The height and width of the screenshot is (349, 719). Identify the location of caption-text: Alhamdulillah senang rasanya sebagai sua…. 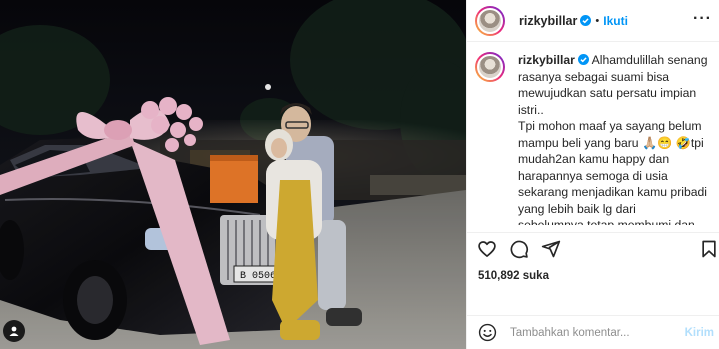
(613, 139).